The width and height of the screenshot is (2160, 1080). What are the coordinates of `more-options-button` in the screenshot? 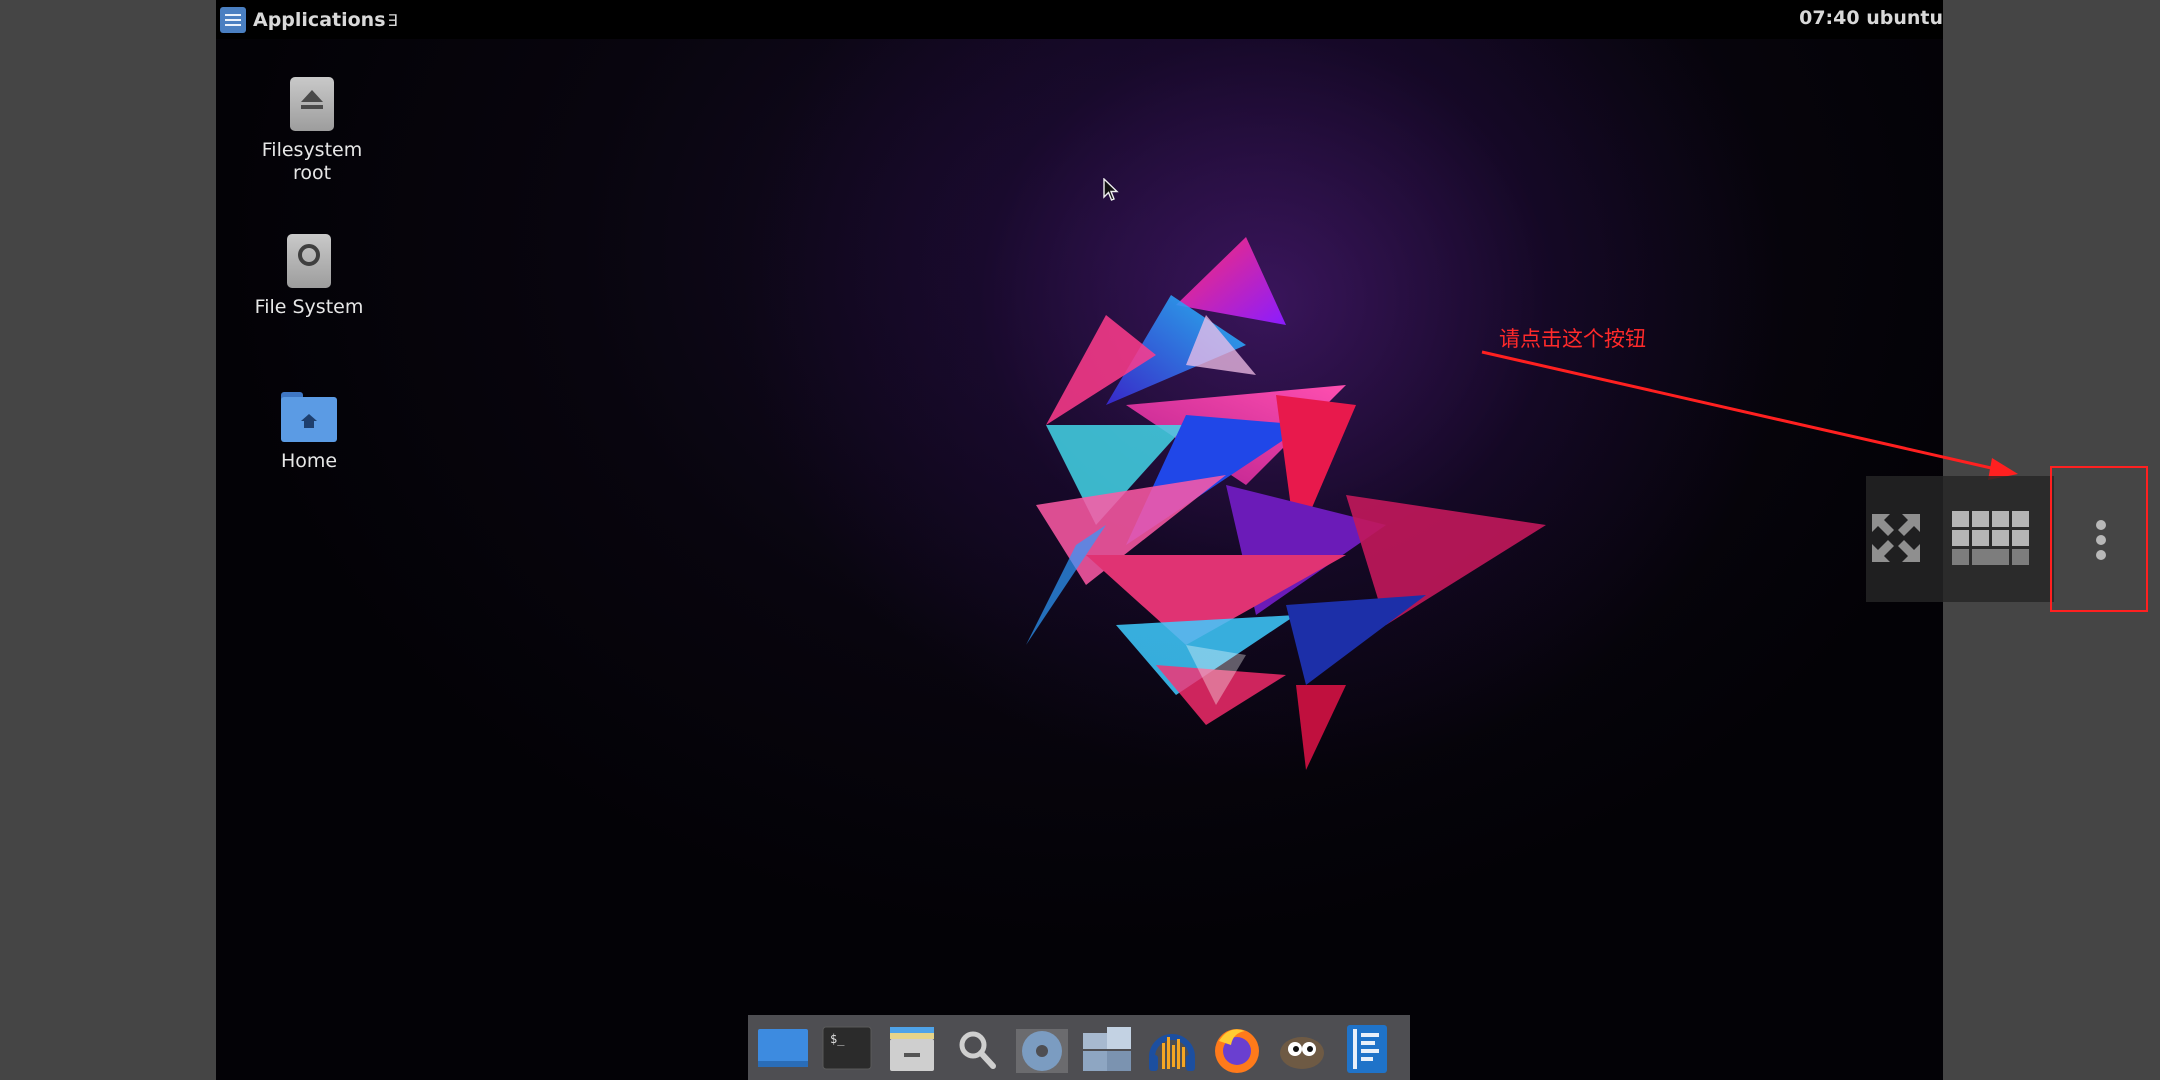 It's located at (2099, 539).